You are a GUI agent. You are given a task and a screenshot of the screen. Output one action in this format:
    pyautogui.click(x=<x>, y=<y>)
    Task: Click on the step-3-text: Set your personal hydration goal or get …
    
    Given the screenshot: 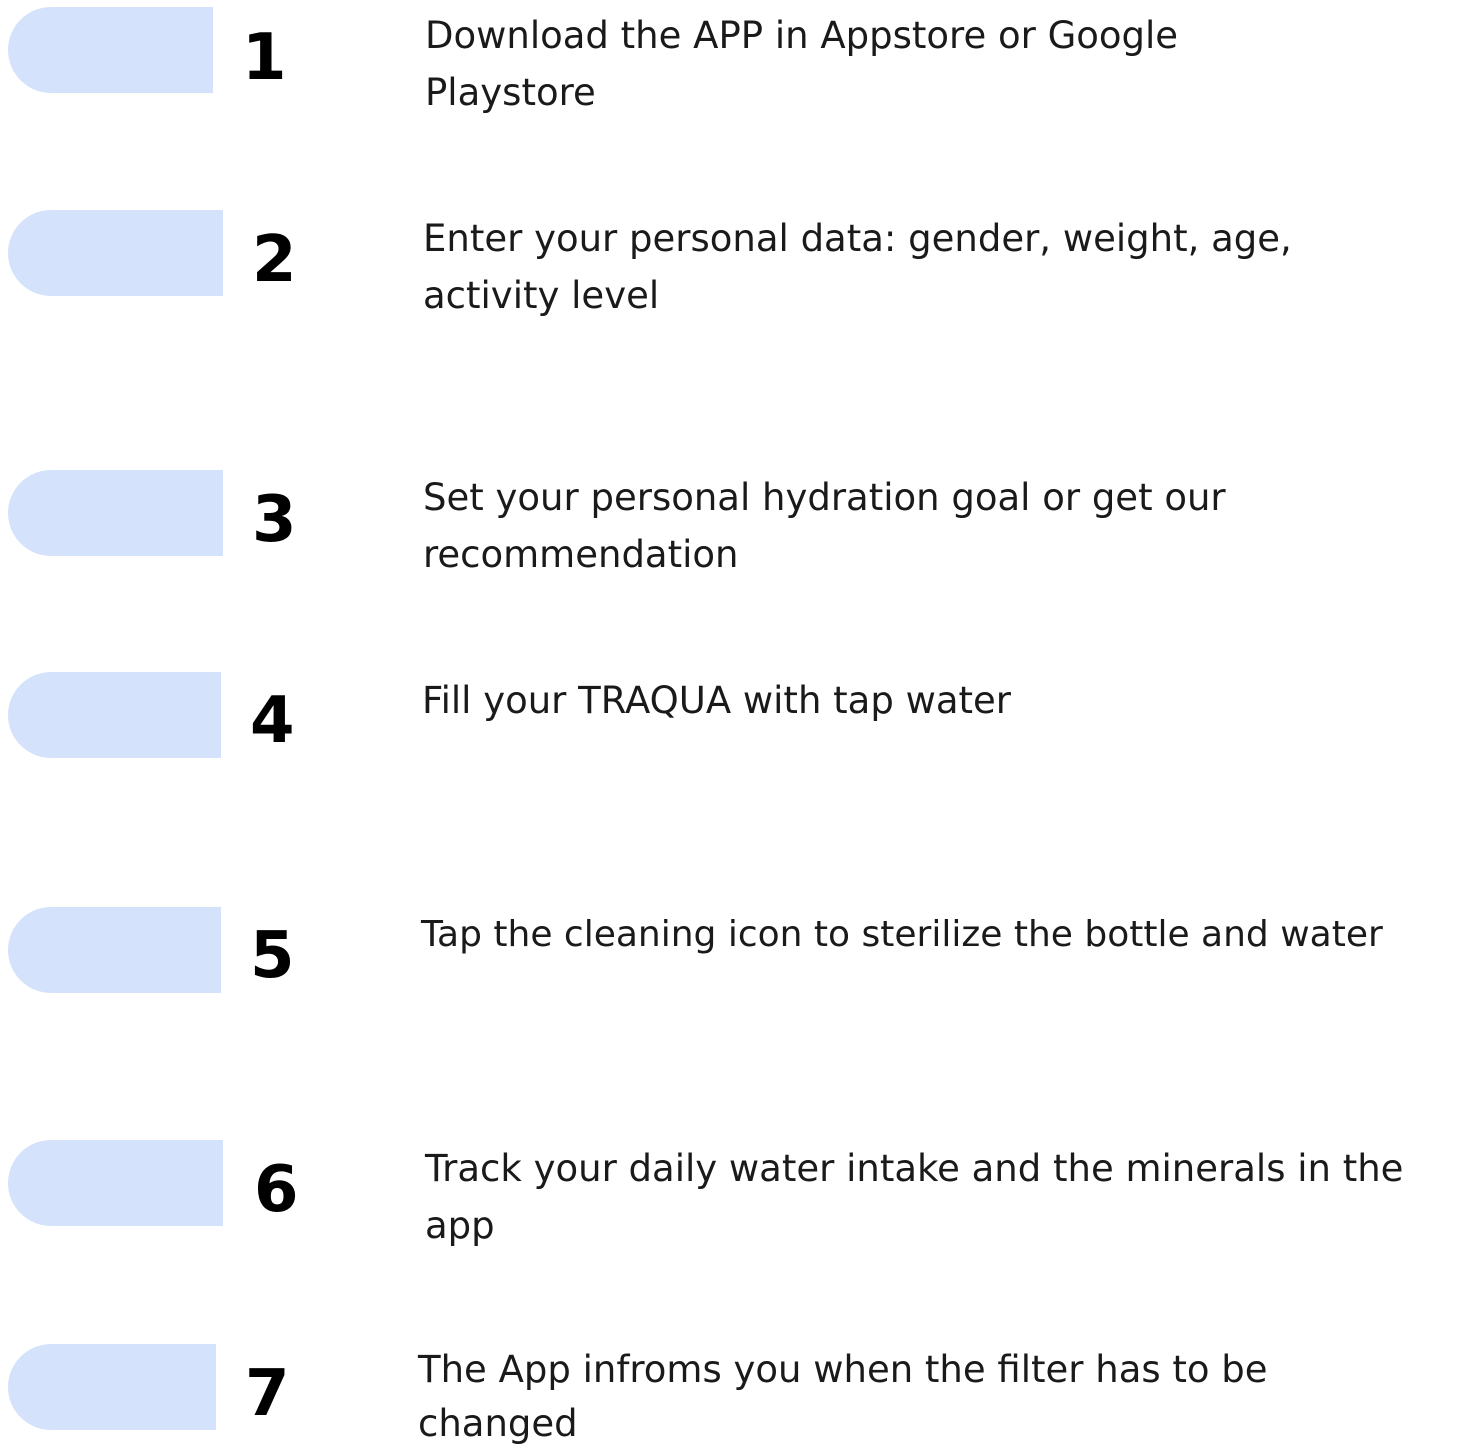 What is the action you would take?
    pyautogui.click(x=824, y=526)
    